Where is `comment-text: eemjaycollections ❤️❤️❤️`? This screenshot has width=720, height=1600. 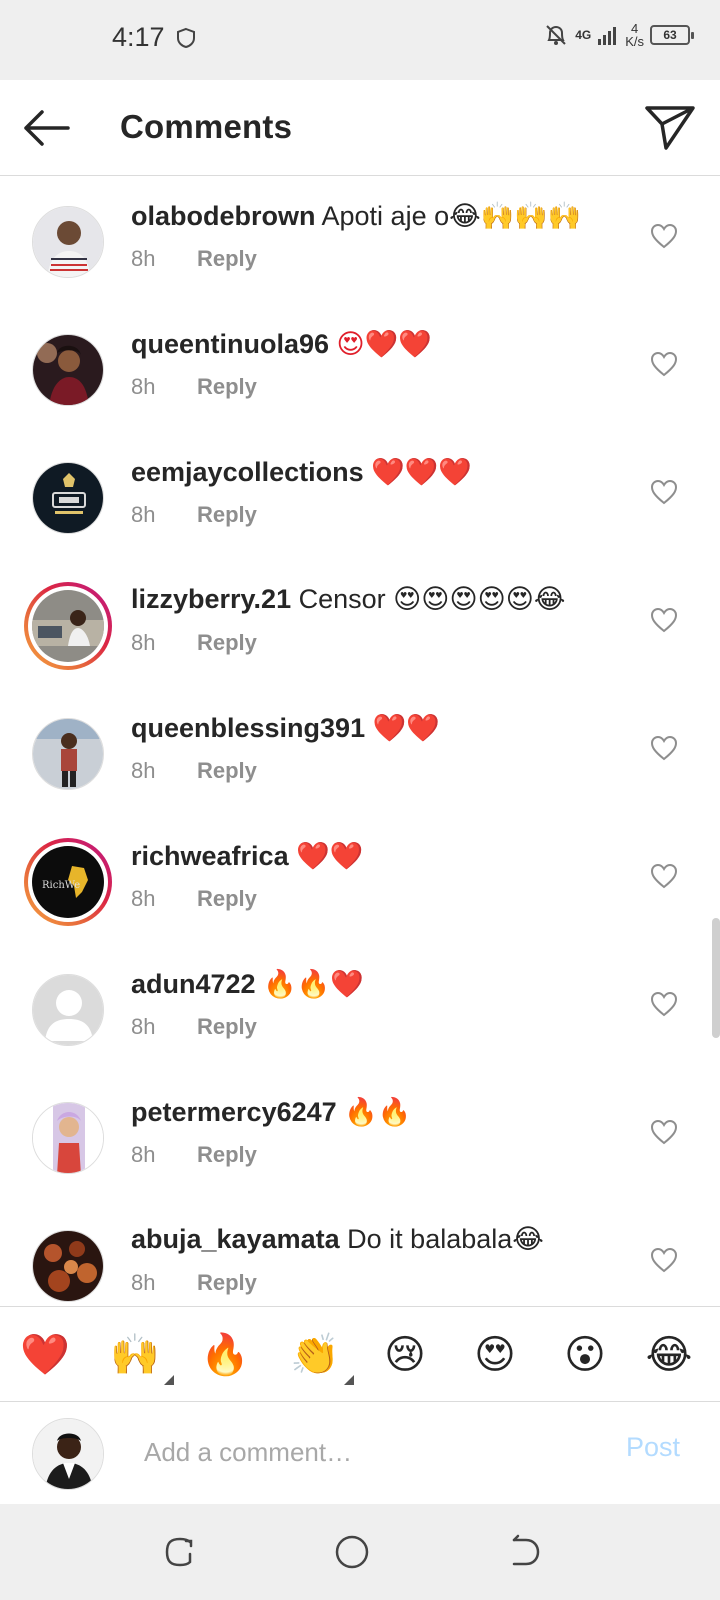 comment-text: eemjaycollections ❤️❤️❤️ is located at coordinates (301, 472).